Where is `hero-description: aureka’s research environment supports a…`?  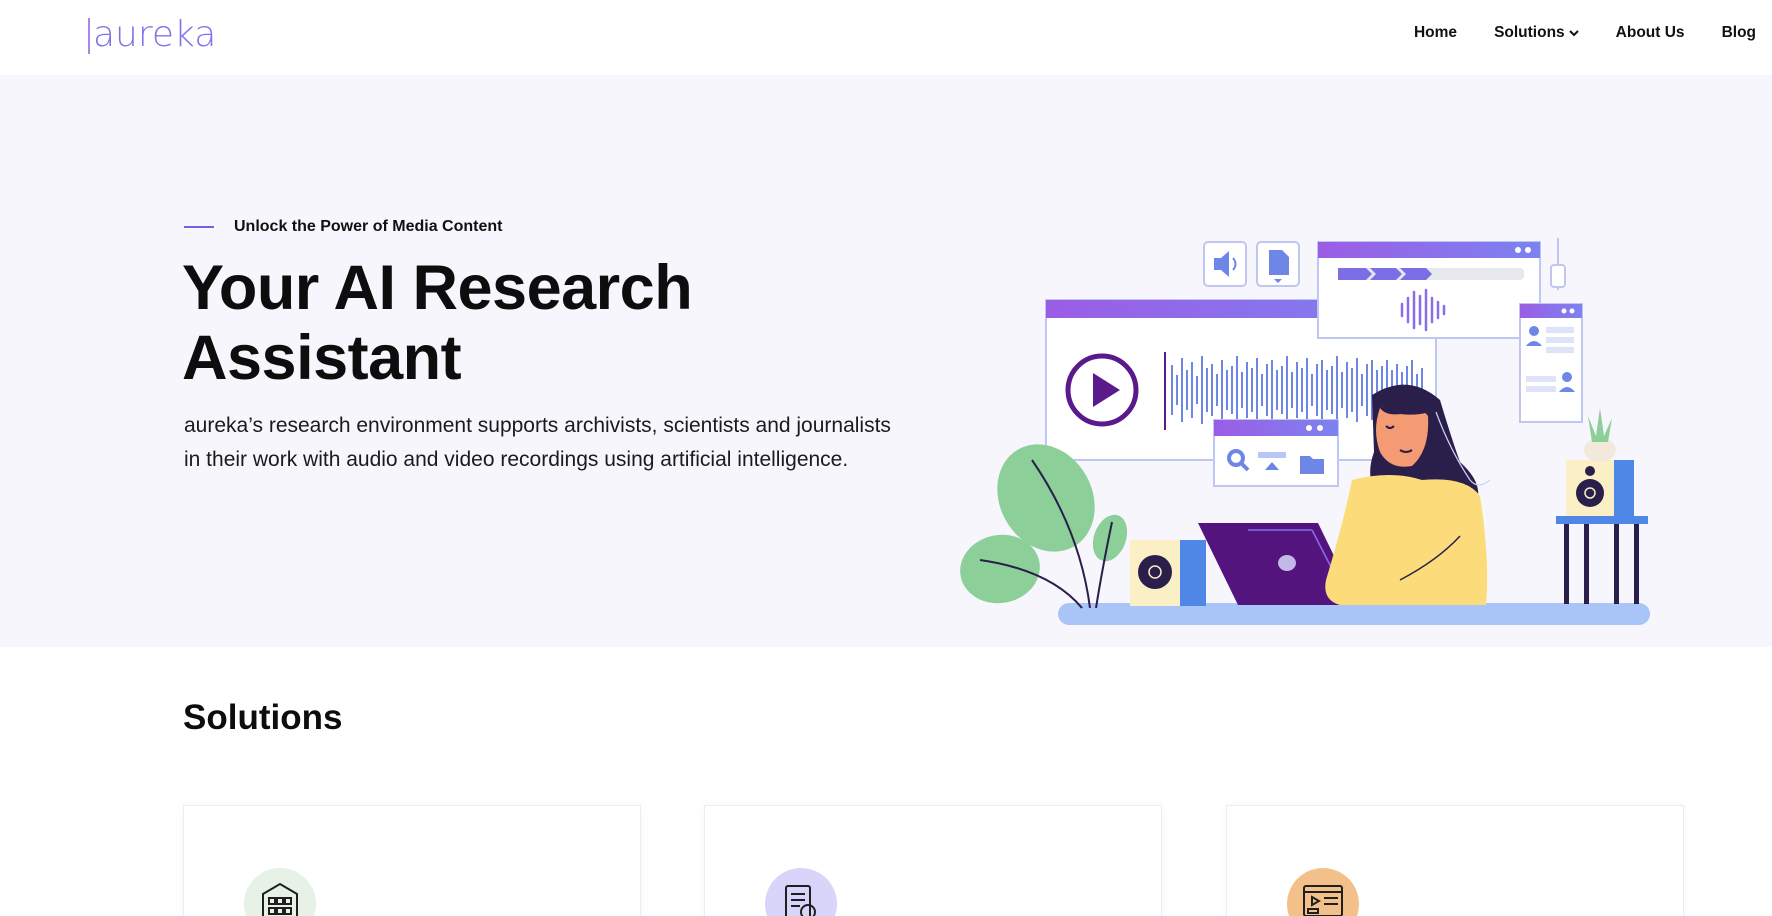 hero-description: aureka’s research environment supports a… is located at coordinates (537, 442).